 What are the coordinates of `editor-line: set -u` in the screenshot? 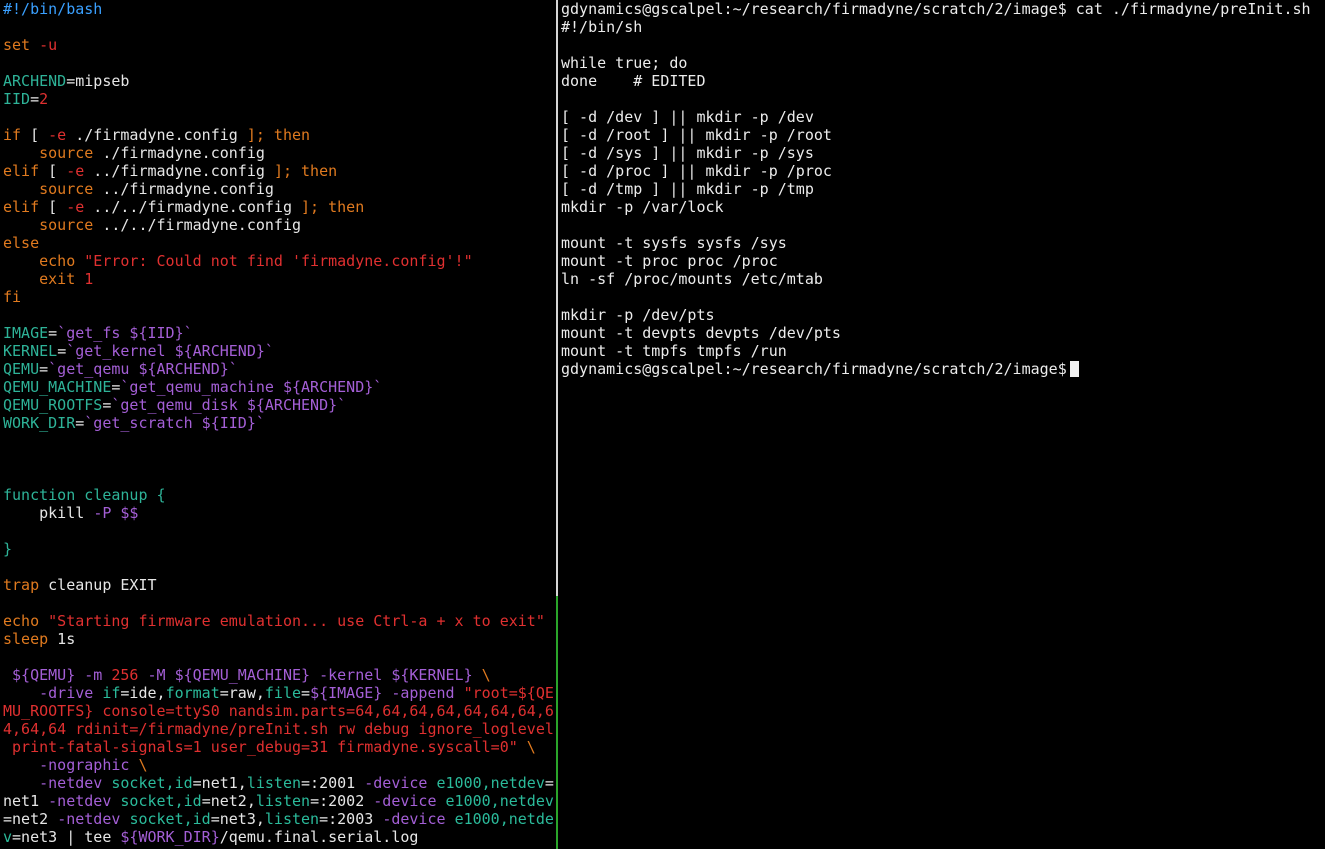 It's located at (281, 45).